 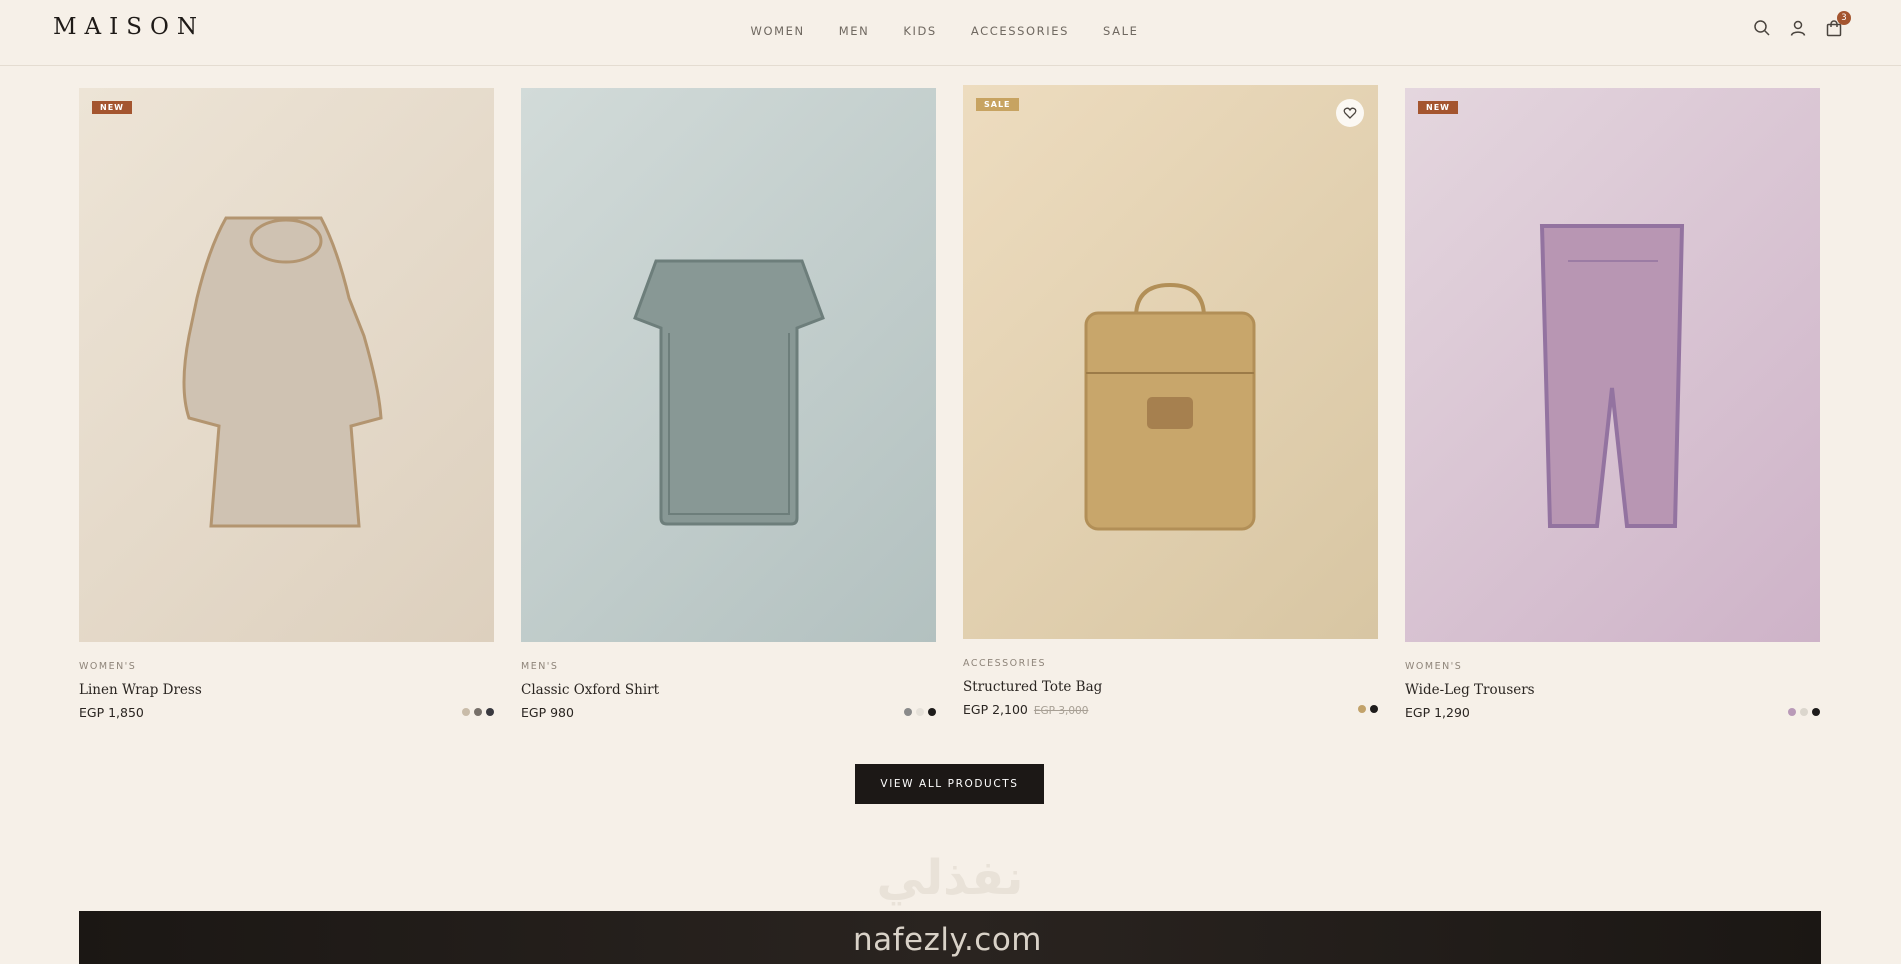 What do you see at coordinates (111, 712) in the screenshot?
I see `product-price: EGP 1,850` at bounding box center [111, 712].